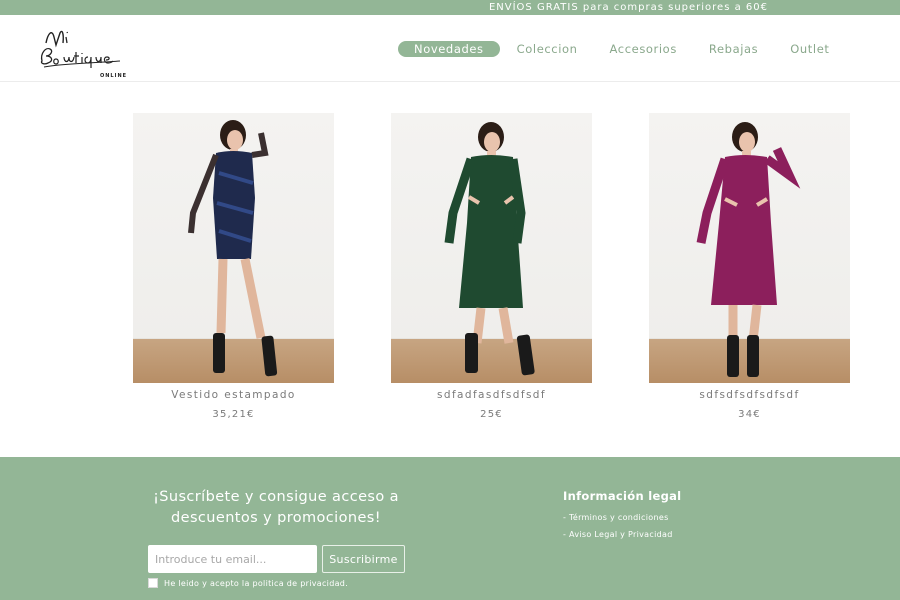 This screenshot has height=600, width=900. What do you see at coordinates (232, 559) in the screenshot?
I see `email-field` at bounding box center [232, 559].